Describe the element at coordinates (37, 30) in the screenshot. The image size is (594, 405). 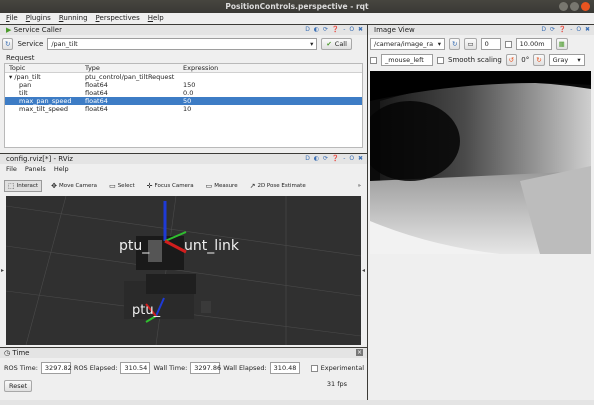
I see `service-caller-title: Service Caller` at that location.